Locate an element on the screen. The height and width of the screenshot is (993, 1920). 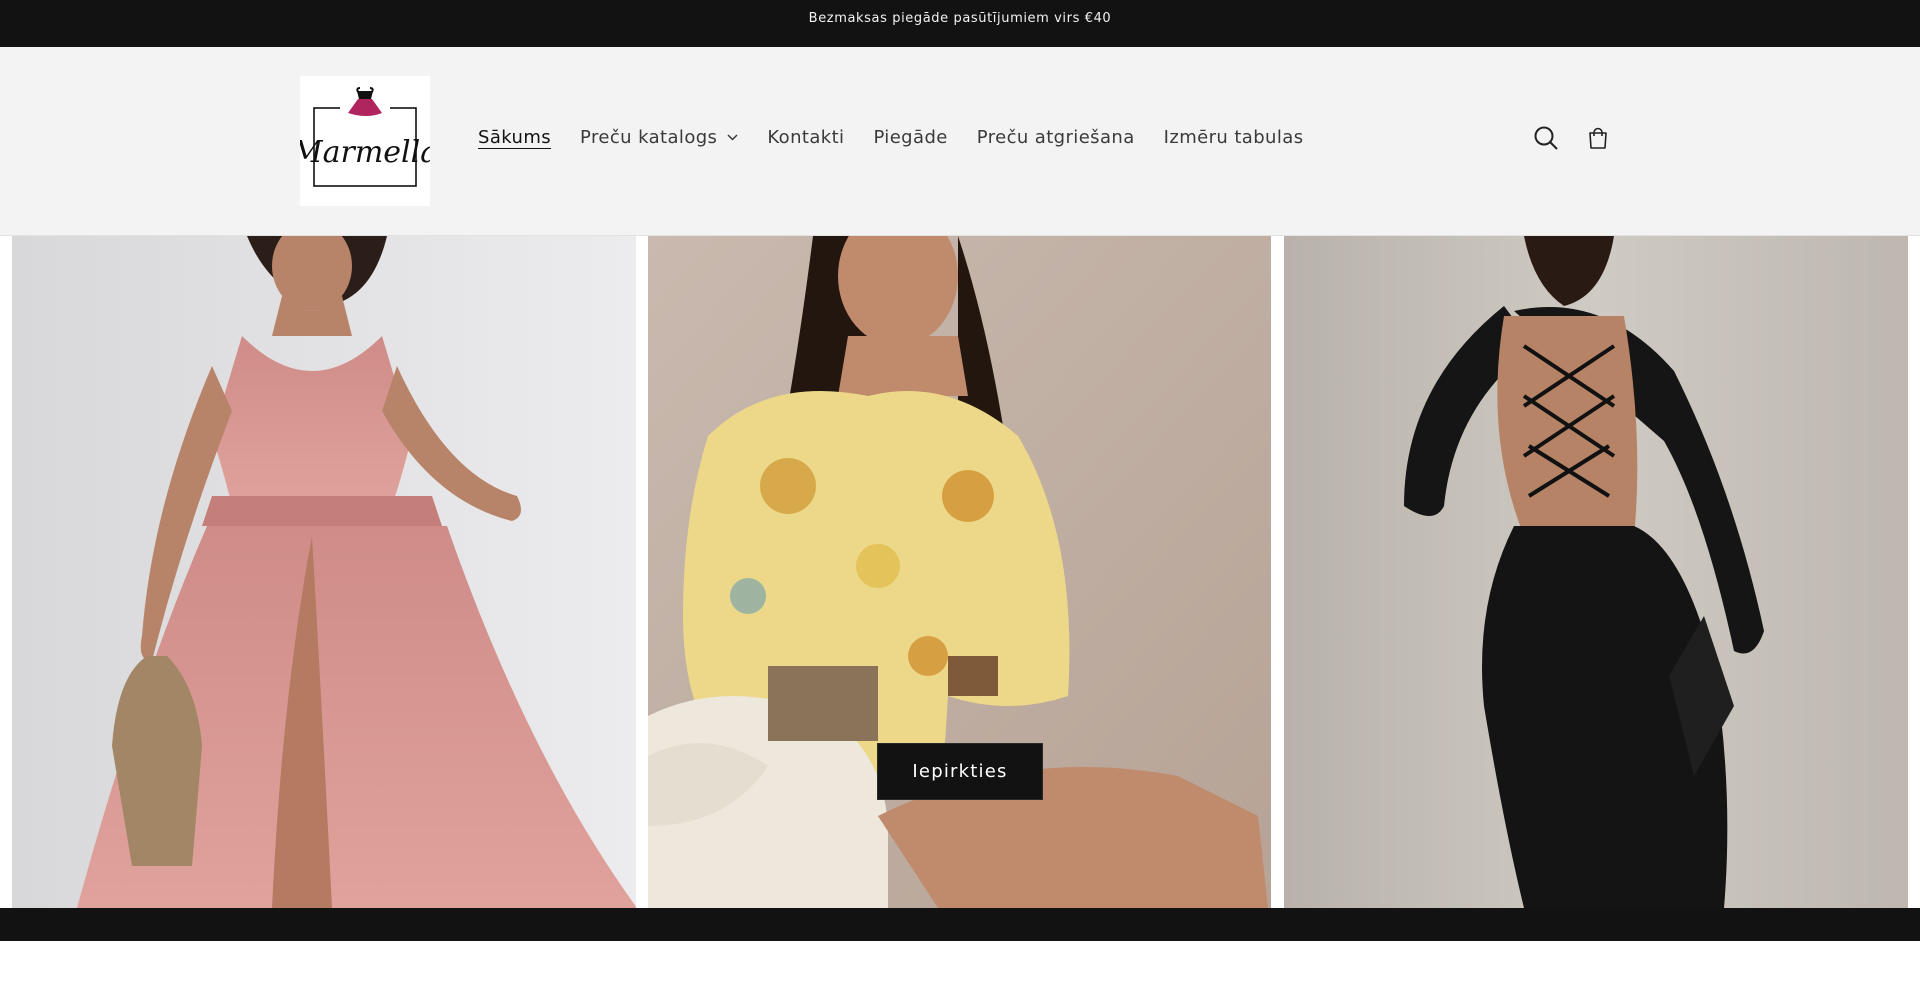
nav-item-size-charts: Izmēru tabulas is located at coordinates (1234, 137).